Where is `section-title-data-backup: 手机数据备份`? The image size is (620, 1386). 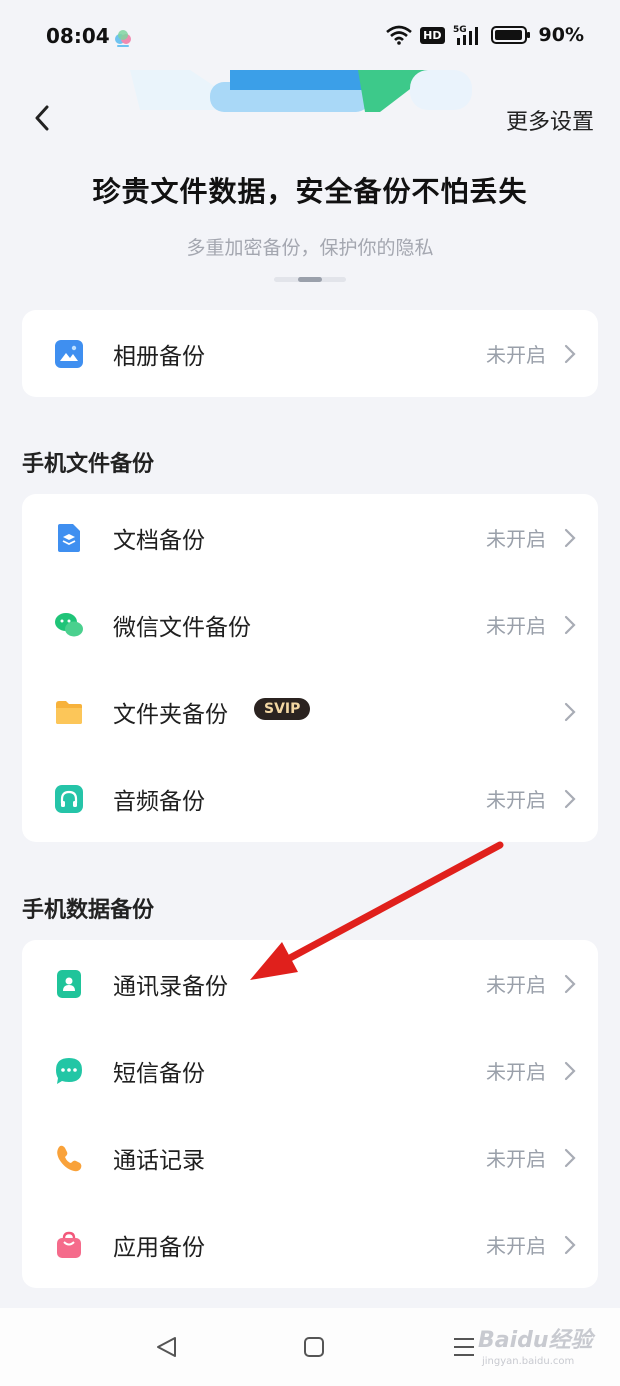
section-title-data-backup: 手机数据备份 is located at coordinates (88, 910).